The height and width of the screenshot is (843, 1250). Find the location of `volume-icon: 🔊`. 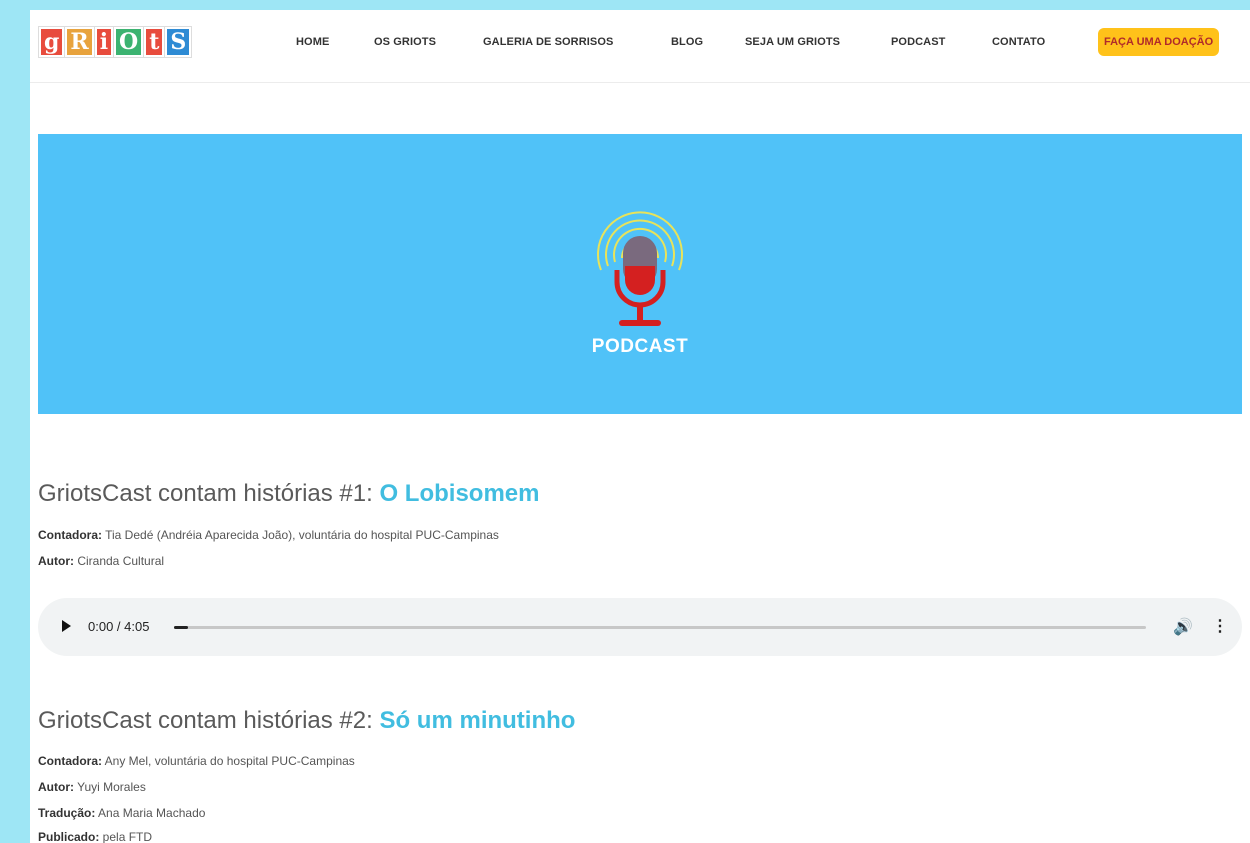

volume-icon: 🔊 is located at coordinates (1183, 627).